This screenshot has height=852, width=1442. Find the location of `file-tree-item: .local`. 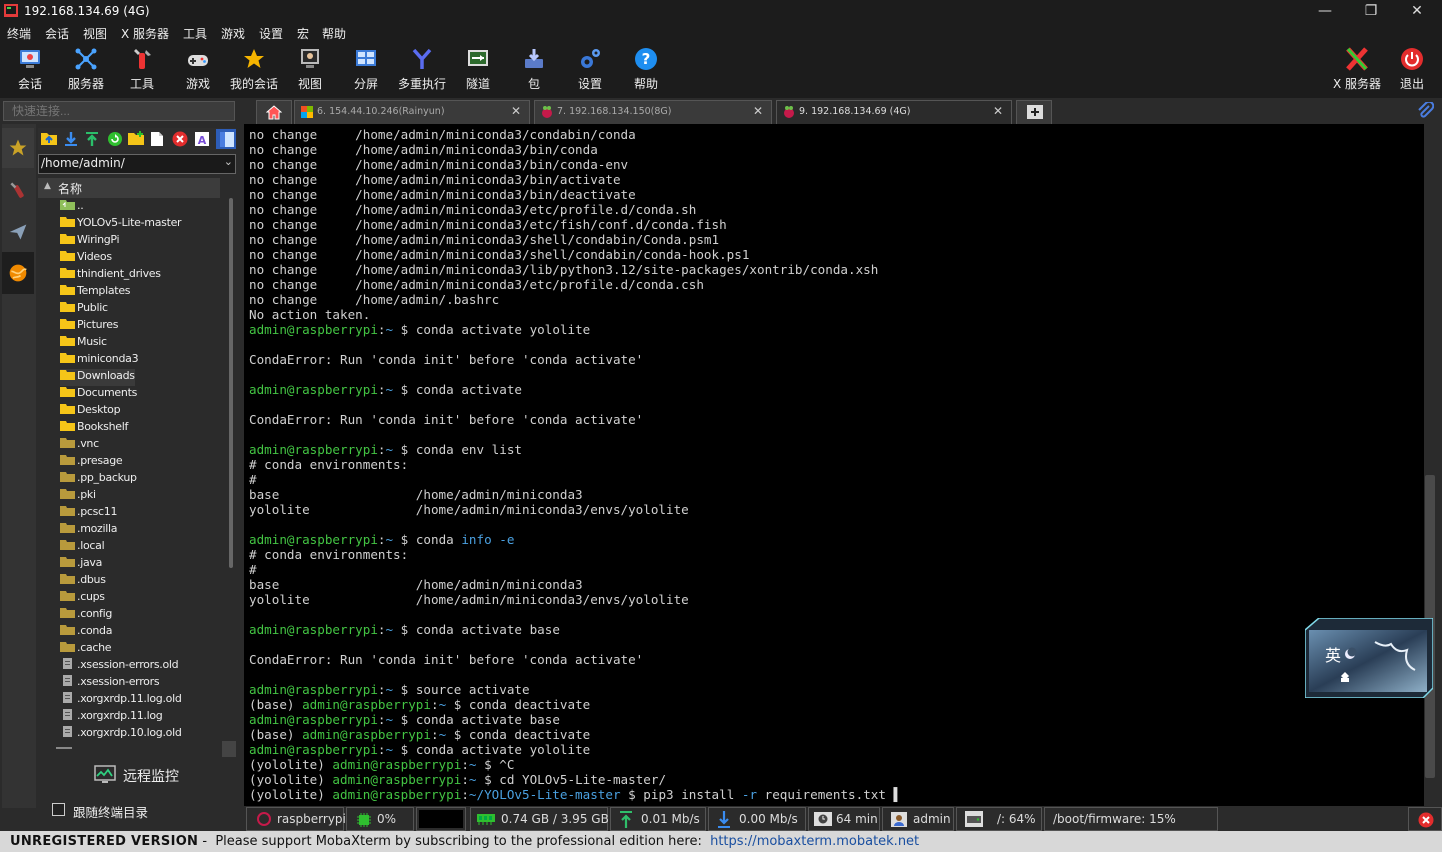

file-tree-item: .local is located at coordinates (82, 547).